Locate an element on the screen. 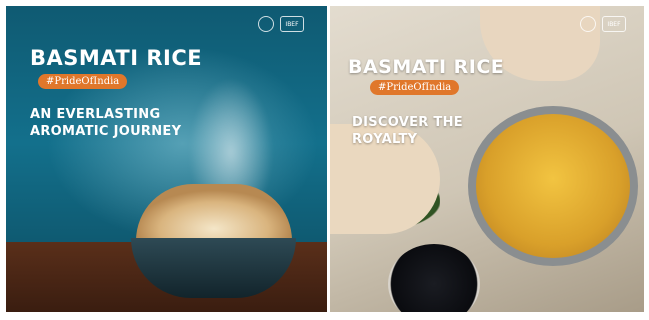 The image size is (649, 320). tagline-line-1: DISCOVER THE is located at coordinates (407, 122).